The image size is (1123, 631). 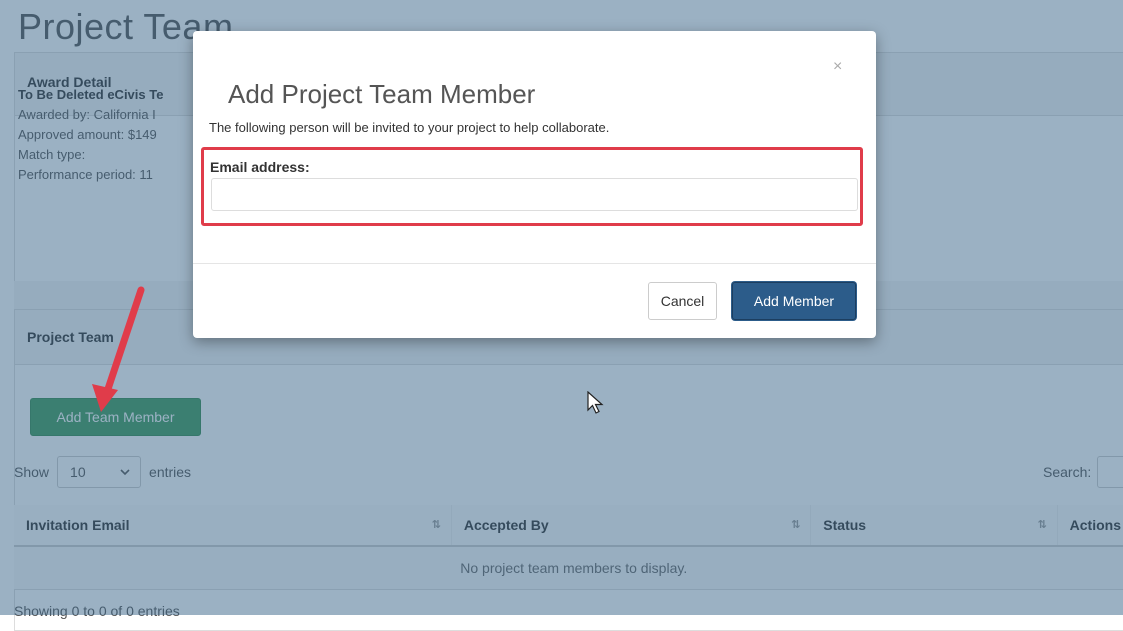 What do you see at coordinates (837, 67) in the screenshot?
I see `close-icon: ×` at bounding box center [837, 67].